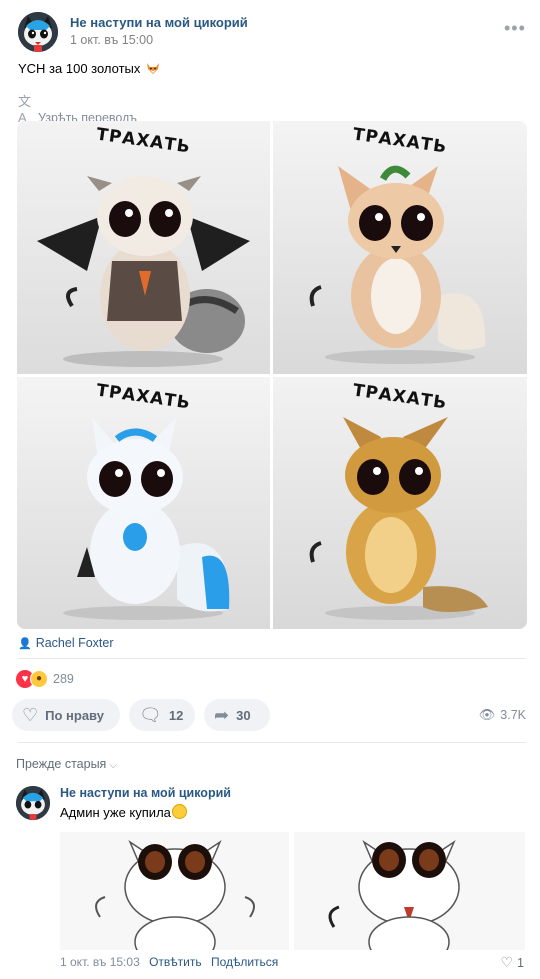 The width and height of the screenshot is (540, 979). I want to click on post-photo-4: ТРАХАТЬ, so click(400, 503).